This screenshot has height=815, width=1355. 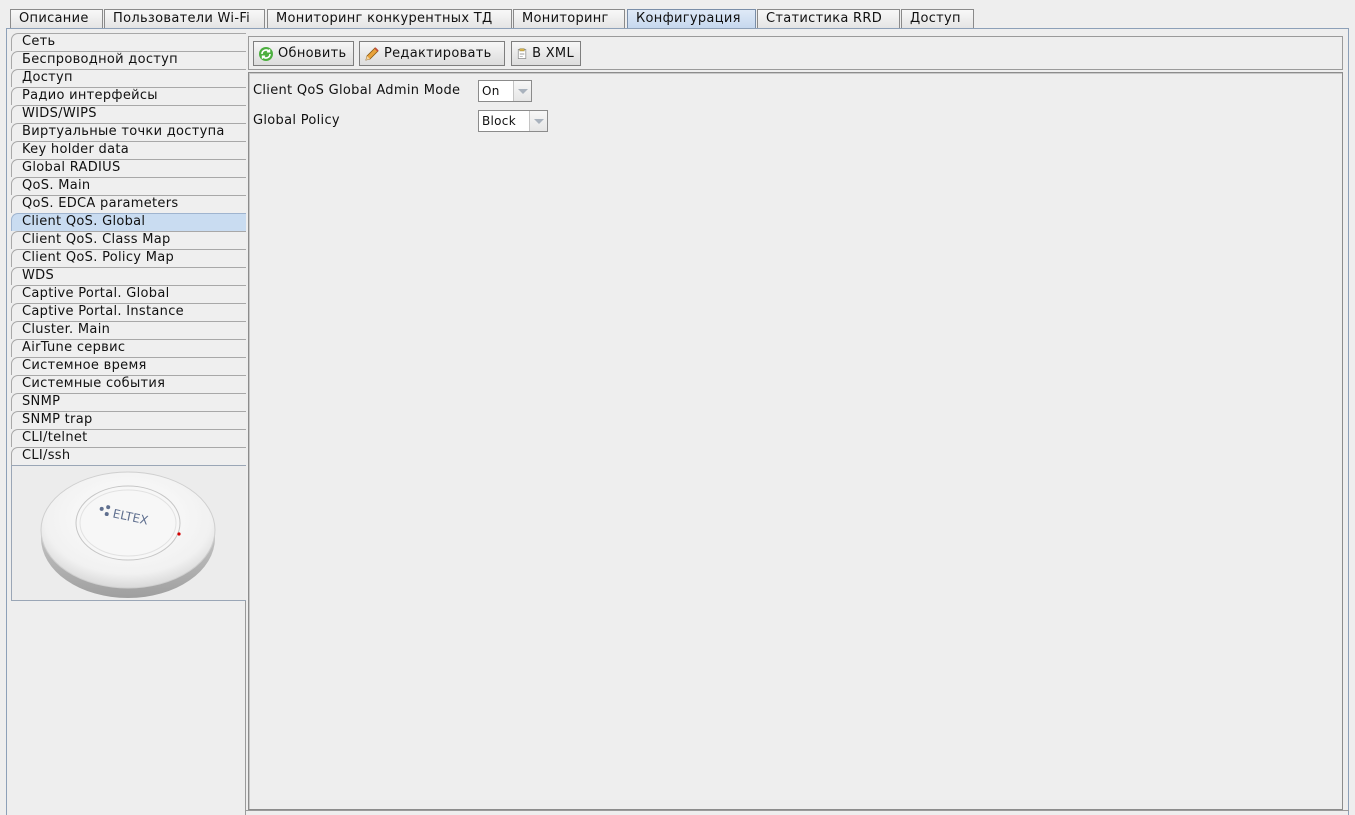 I want to click on sidebar-item-client-qos-class-map: Client QoS. Class Map, so click(x=128, y=240).